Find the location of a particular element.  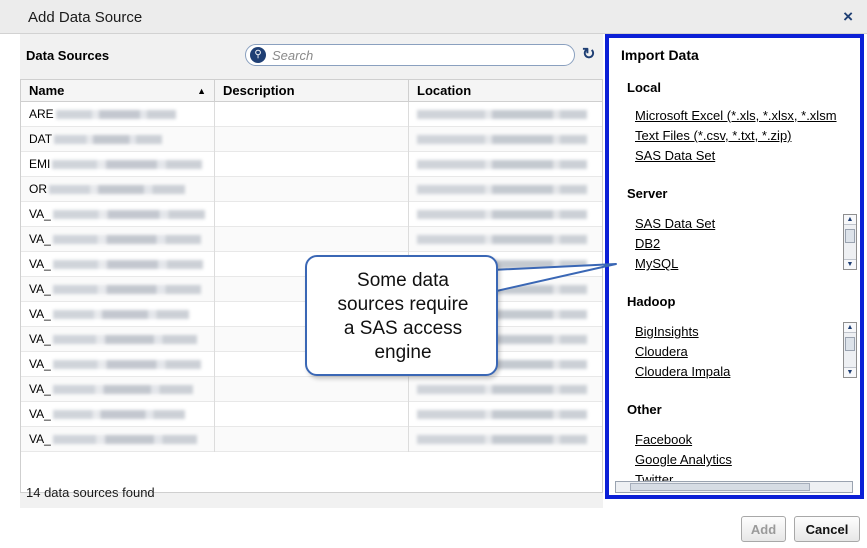

link-google-analytics: Google Analytics is located at coordinates (683, 459).